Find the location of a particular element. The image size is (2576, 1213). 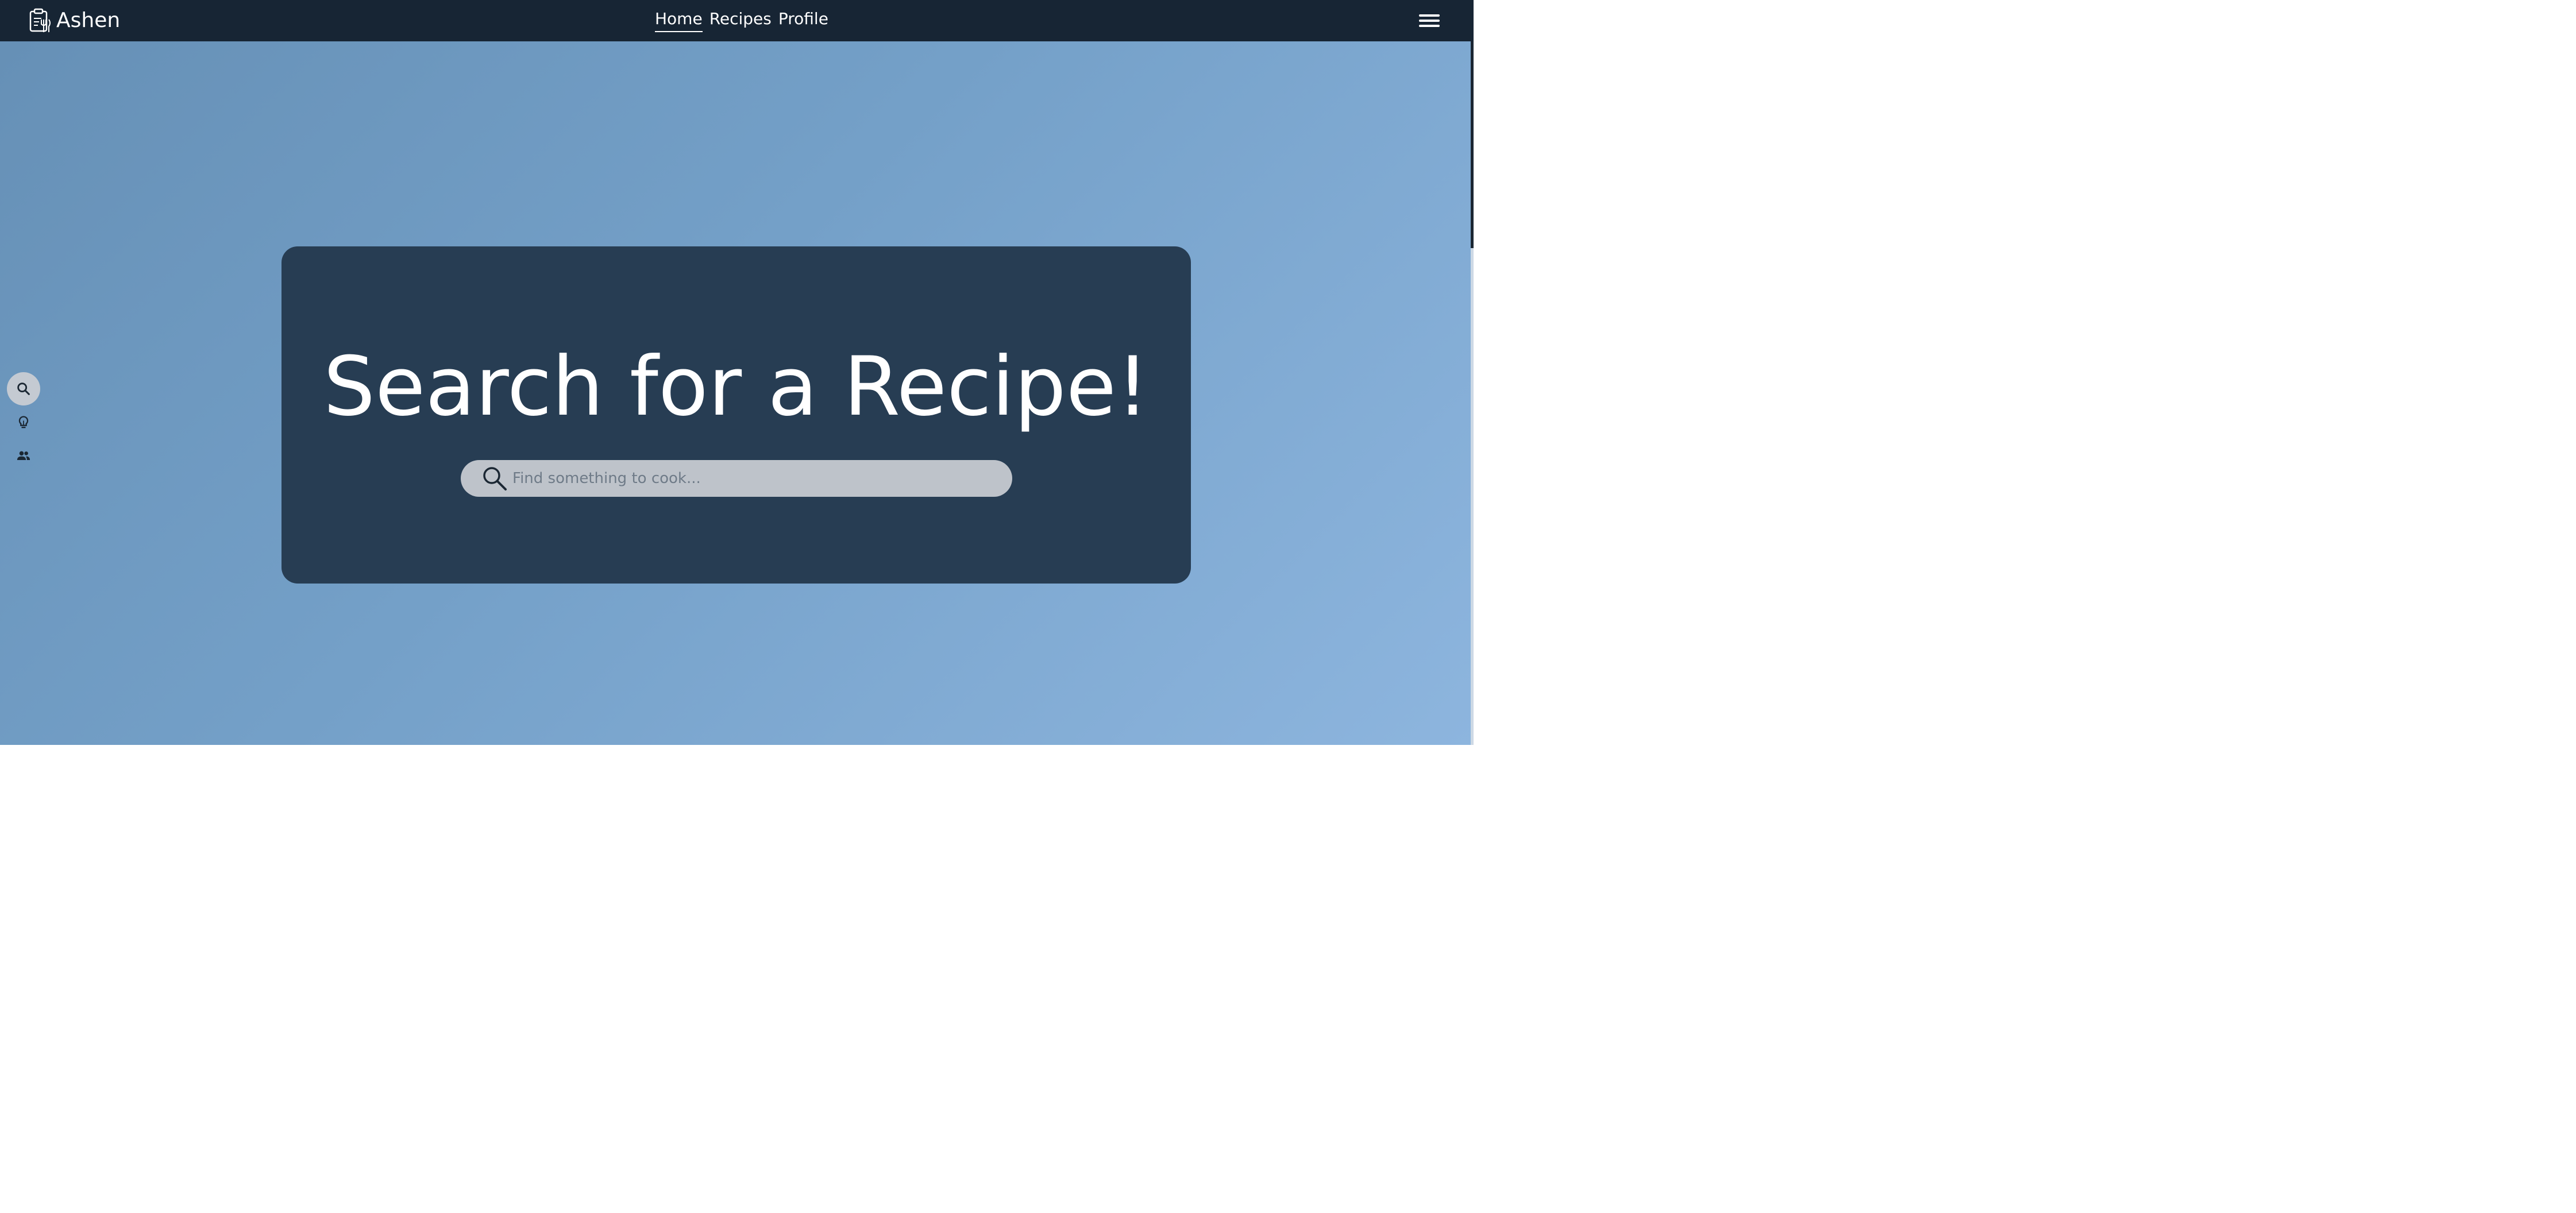

nav-link-profile: Profile is located at coordinates (803, 19).